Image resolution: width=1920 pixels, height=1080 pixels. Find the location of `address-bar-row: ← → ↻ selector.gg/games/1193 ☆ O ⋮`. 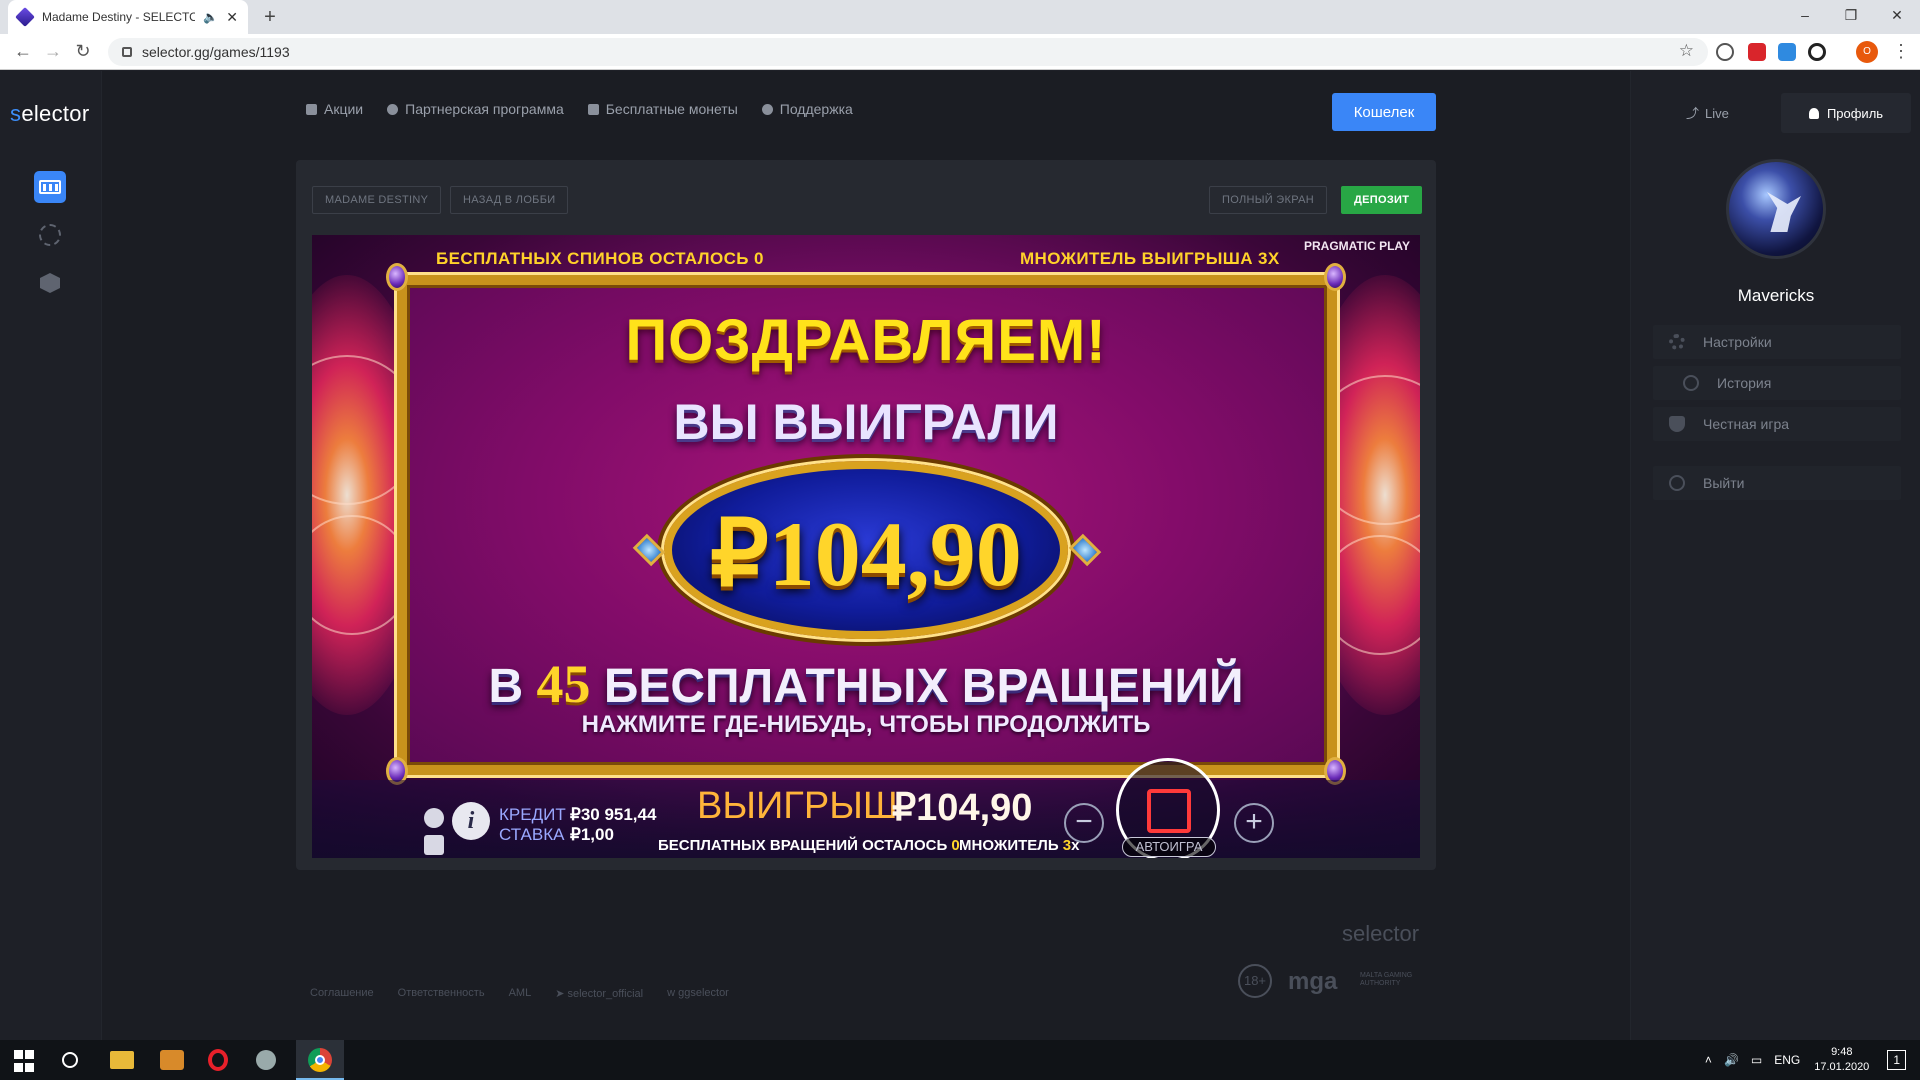

address-bar-row: ← → ↻ selector.gg/games/1193 ☆ O ⋮ is located at coordinates (960, 52).